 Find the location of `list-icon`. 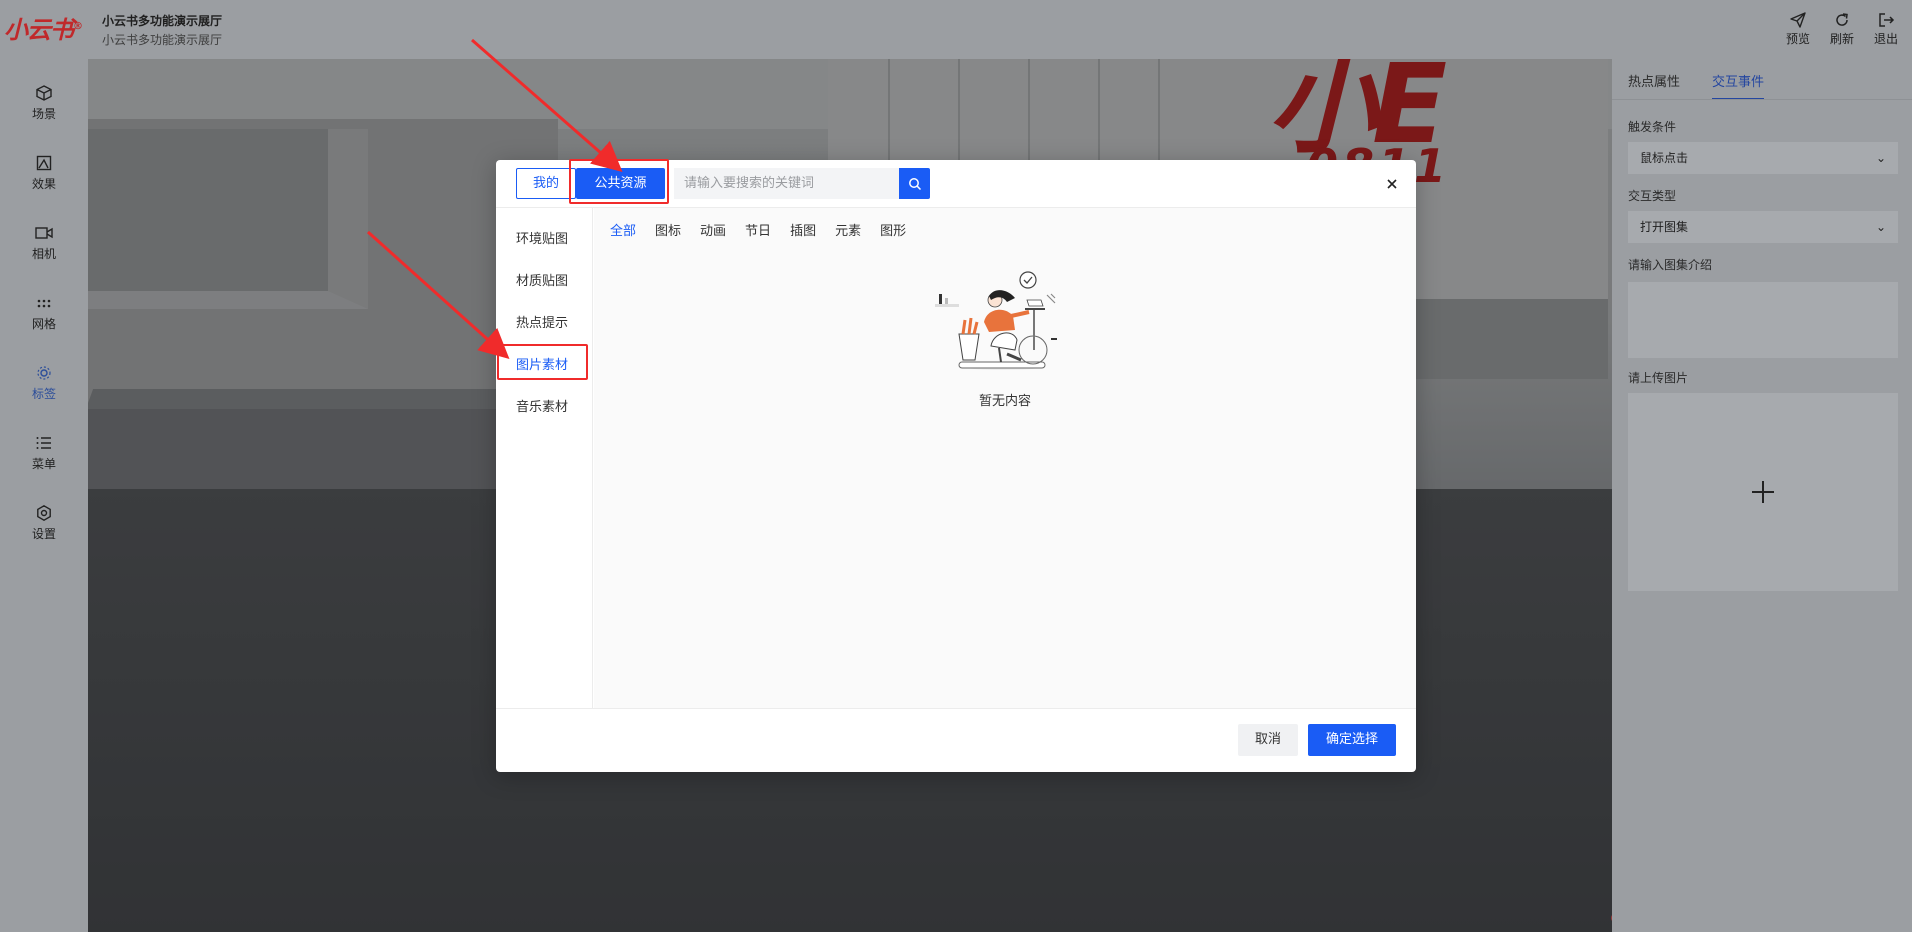

list-icon is located at coordinates (44, 443).